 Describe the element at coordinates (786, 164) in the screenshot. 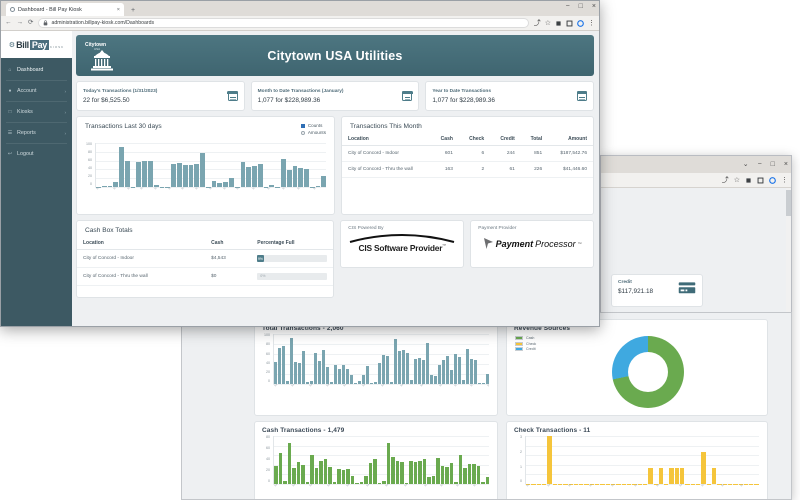

I see `window2-close-button: ×` at that location.